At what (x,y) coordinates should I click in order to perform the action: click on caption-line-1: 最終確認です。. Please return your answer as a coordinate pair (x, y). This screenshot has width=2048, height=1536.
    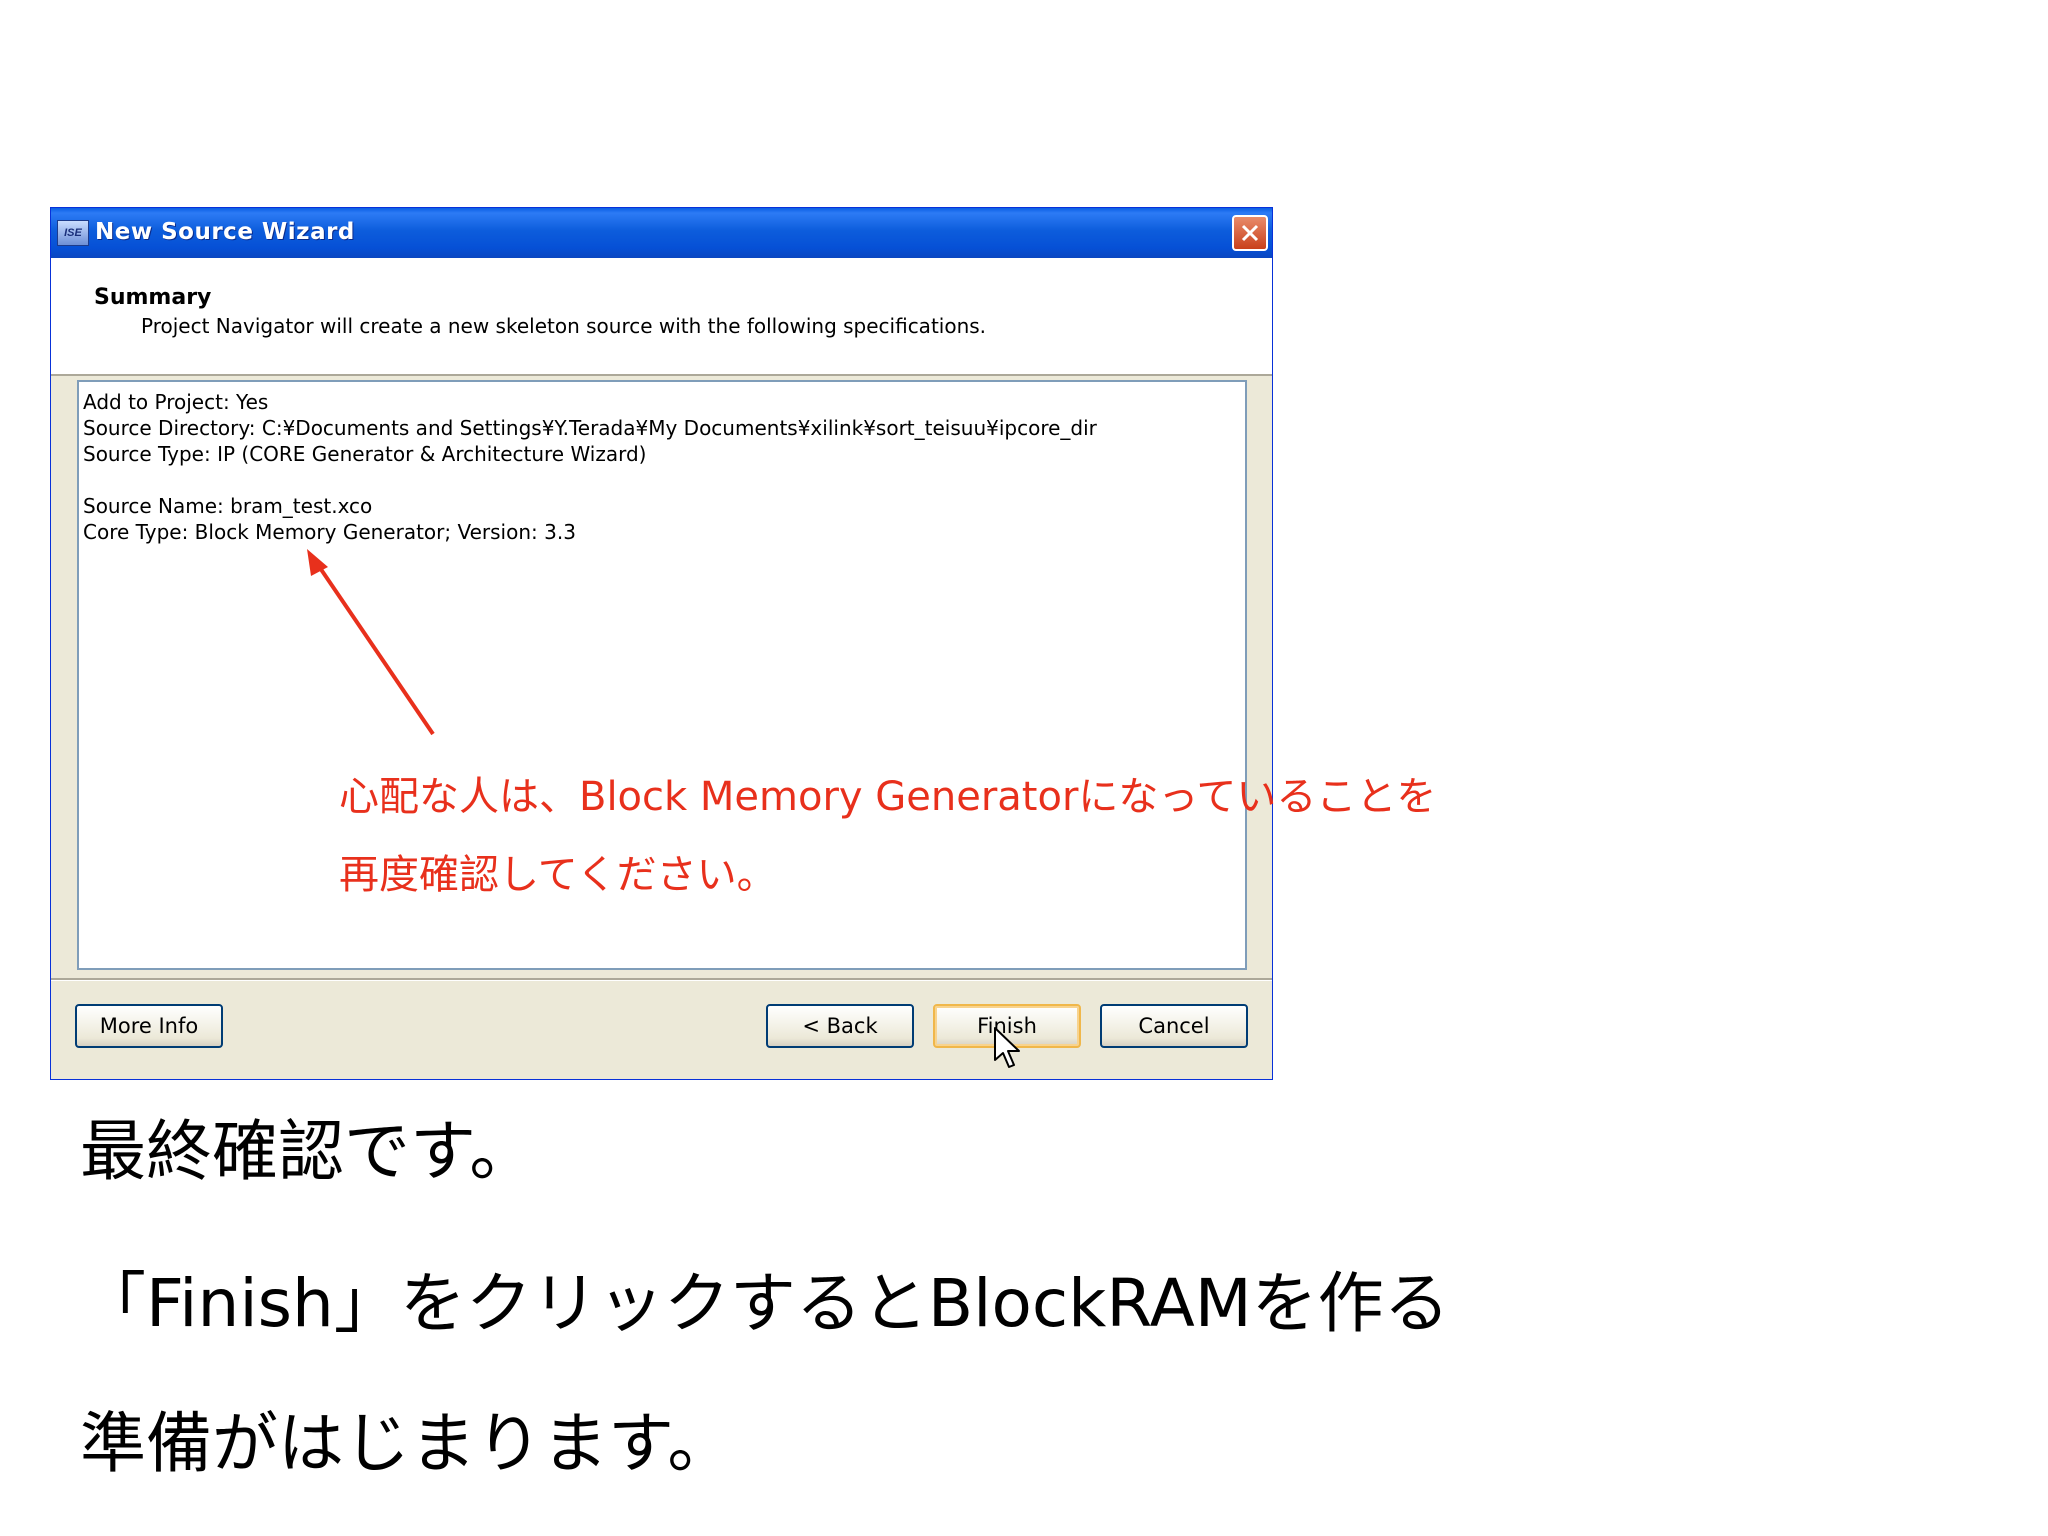
    Looking at the image, I should click on (308, 1151).